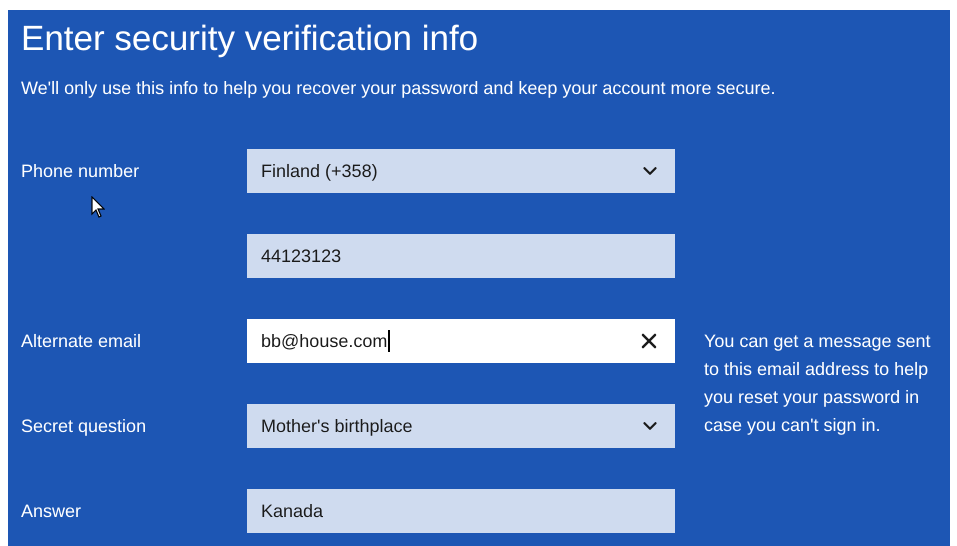 This screenshot has height=546, width=957. What do you see at coordinates (319, 171) in the screenshot?
I see `field-value: Finland (+358)` at bounding box center [319, 171].